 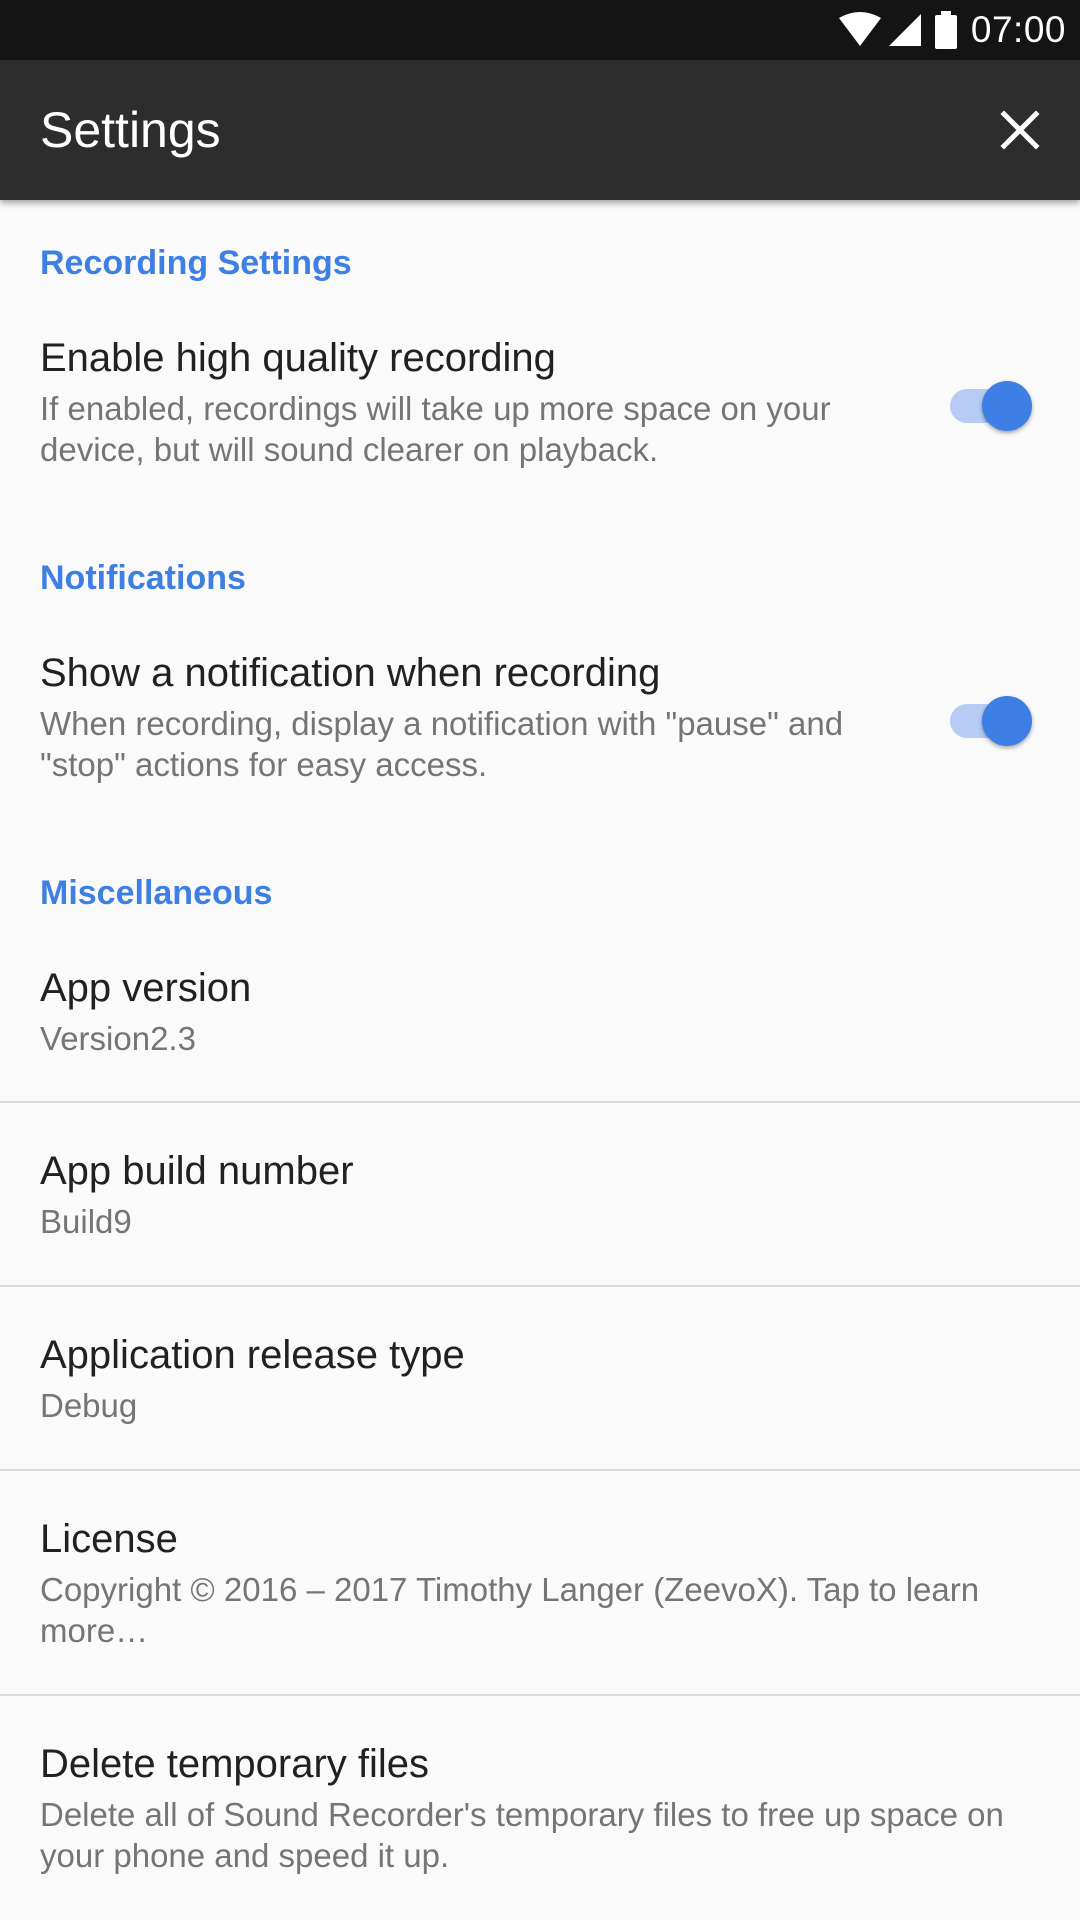 What do you see at coordinates (156, 893) in the screenshot?
I see `section-header-miscellaneous: Miscellaneous` at bounding box center [156, 893].